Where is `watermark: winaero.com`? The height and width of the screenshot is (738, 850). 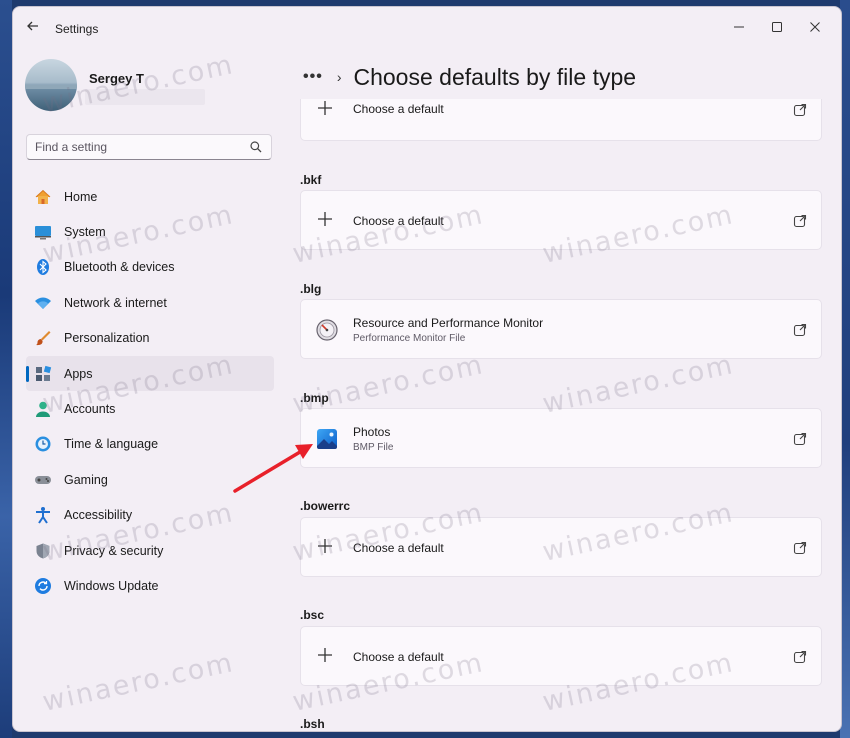
watermark: winaero.com is located at coordinates (138, 682).